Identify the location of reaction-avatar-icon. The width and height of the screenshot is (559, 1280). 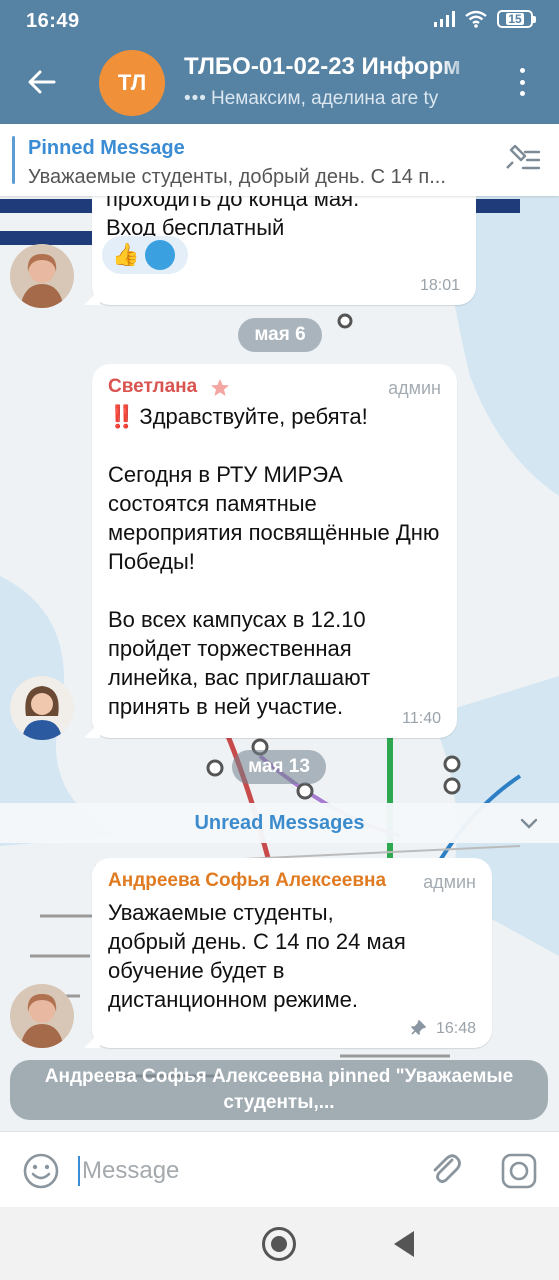
(160, 255).